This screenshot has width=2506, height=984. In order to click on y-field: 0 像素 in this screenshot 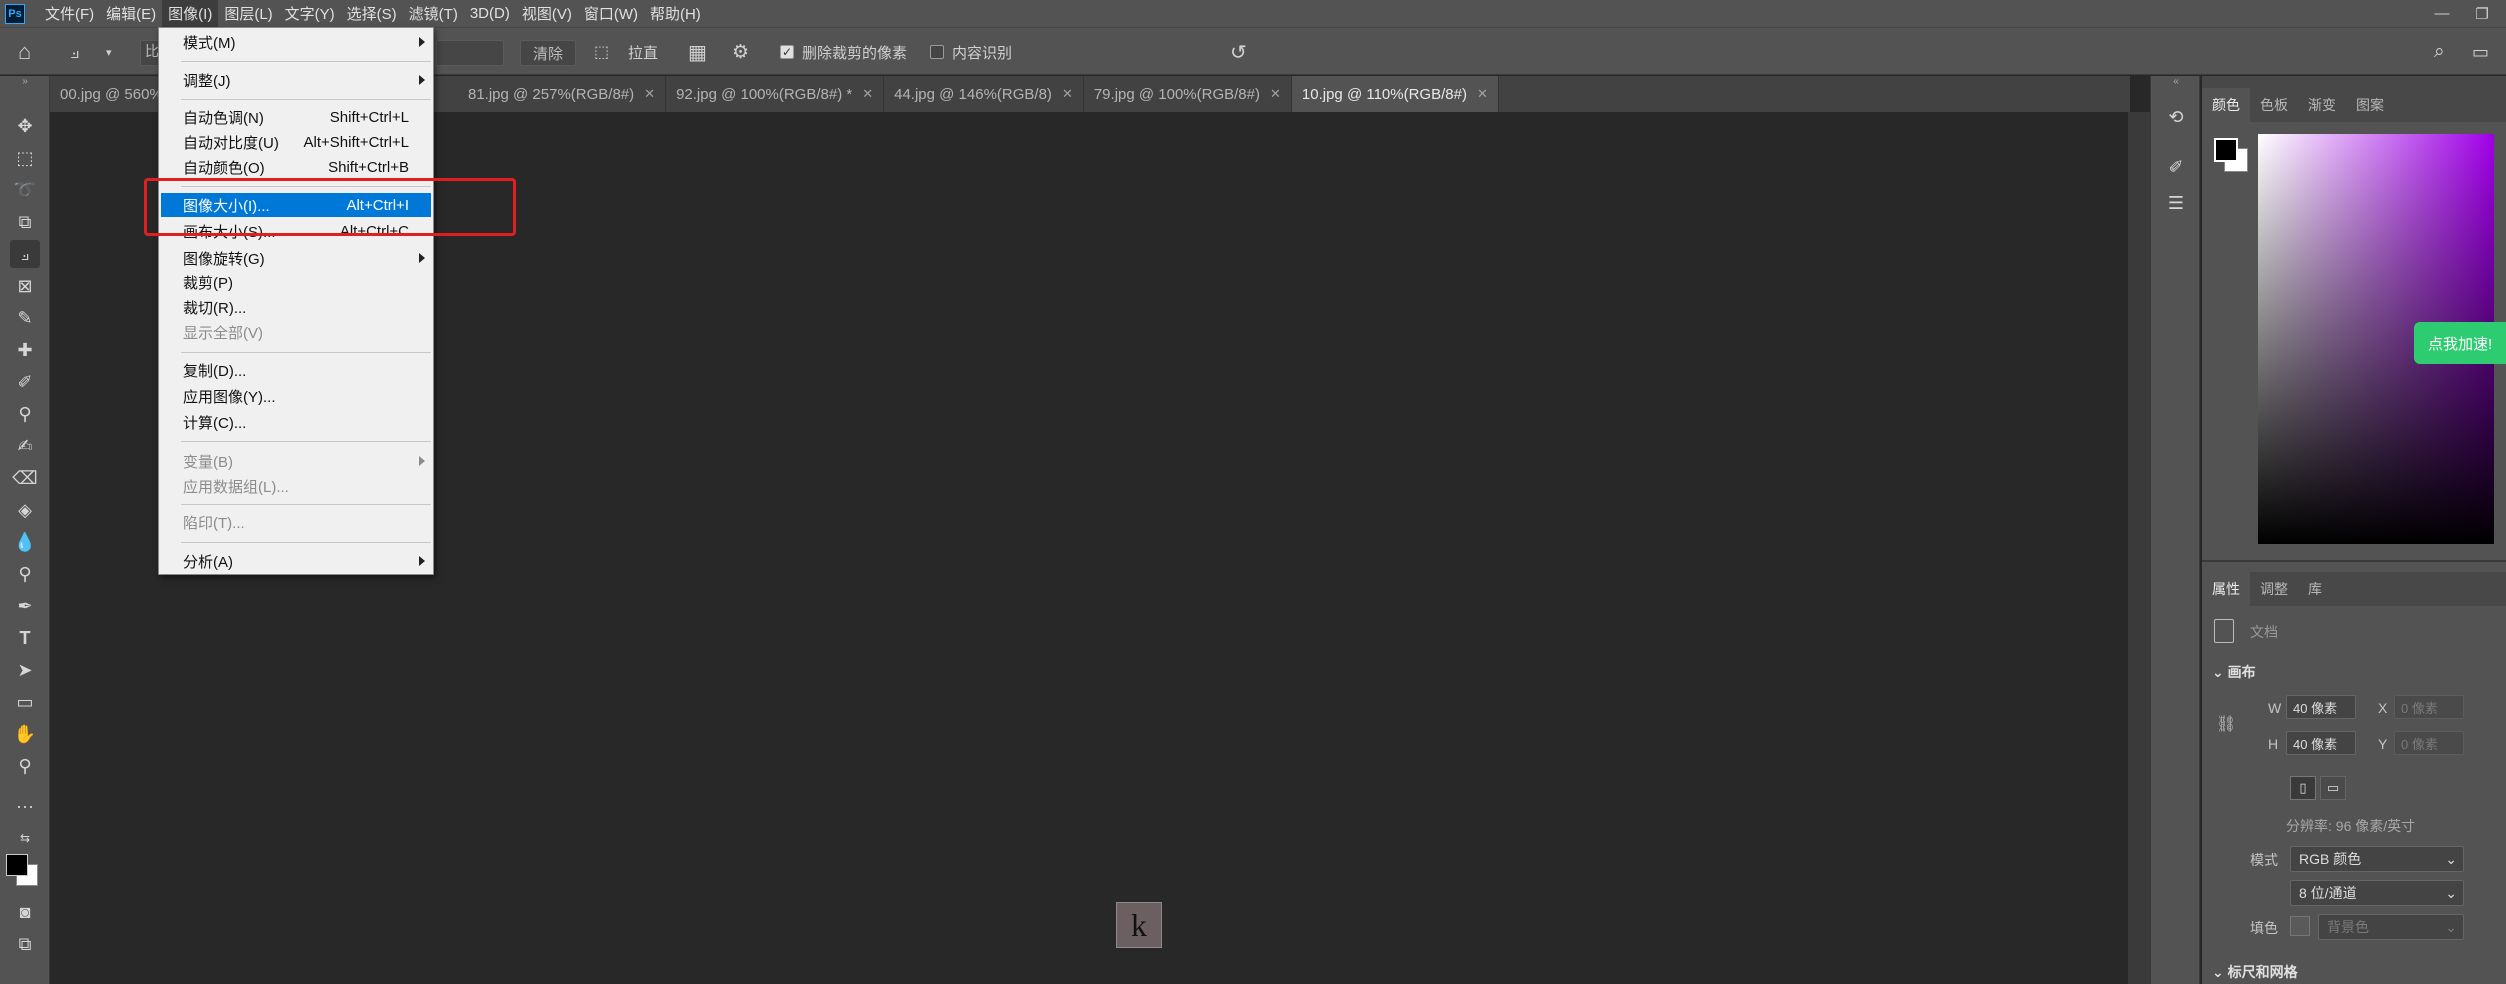, I will do `click(2429, 743)`.